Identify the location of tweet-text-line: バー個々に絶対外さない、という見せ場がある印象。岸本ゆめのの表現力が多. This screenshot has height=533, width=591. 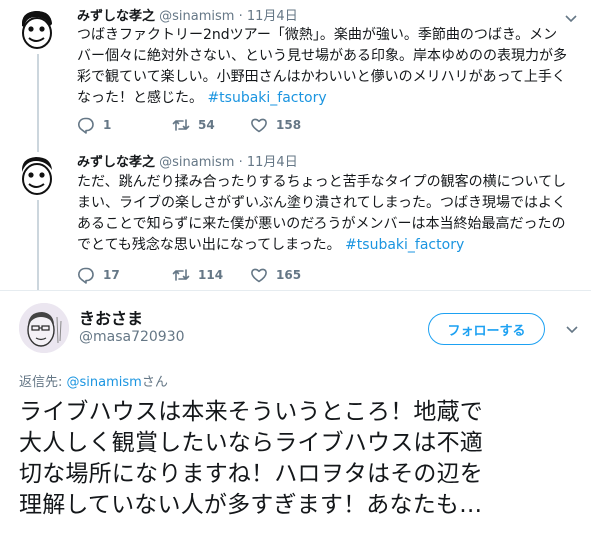
(322, 56).